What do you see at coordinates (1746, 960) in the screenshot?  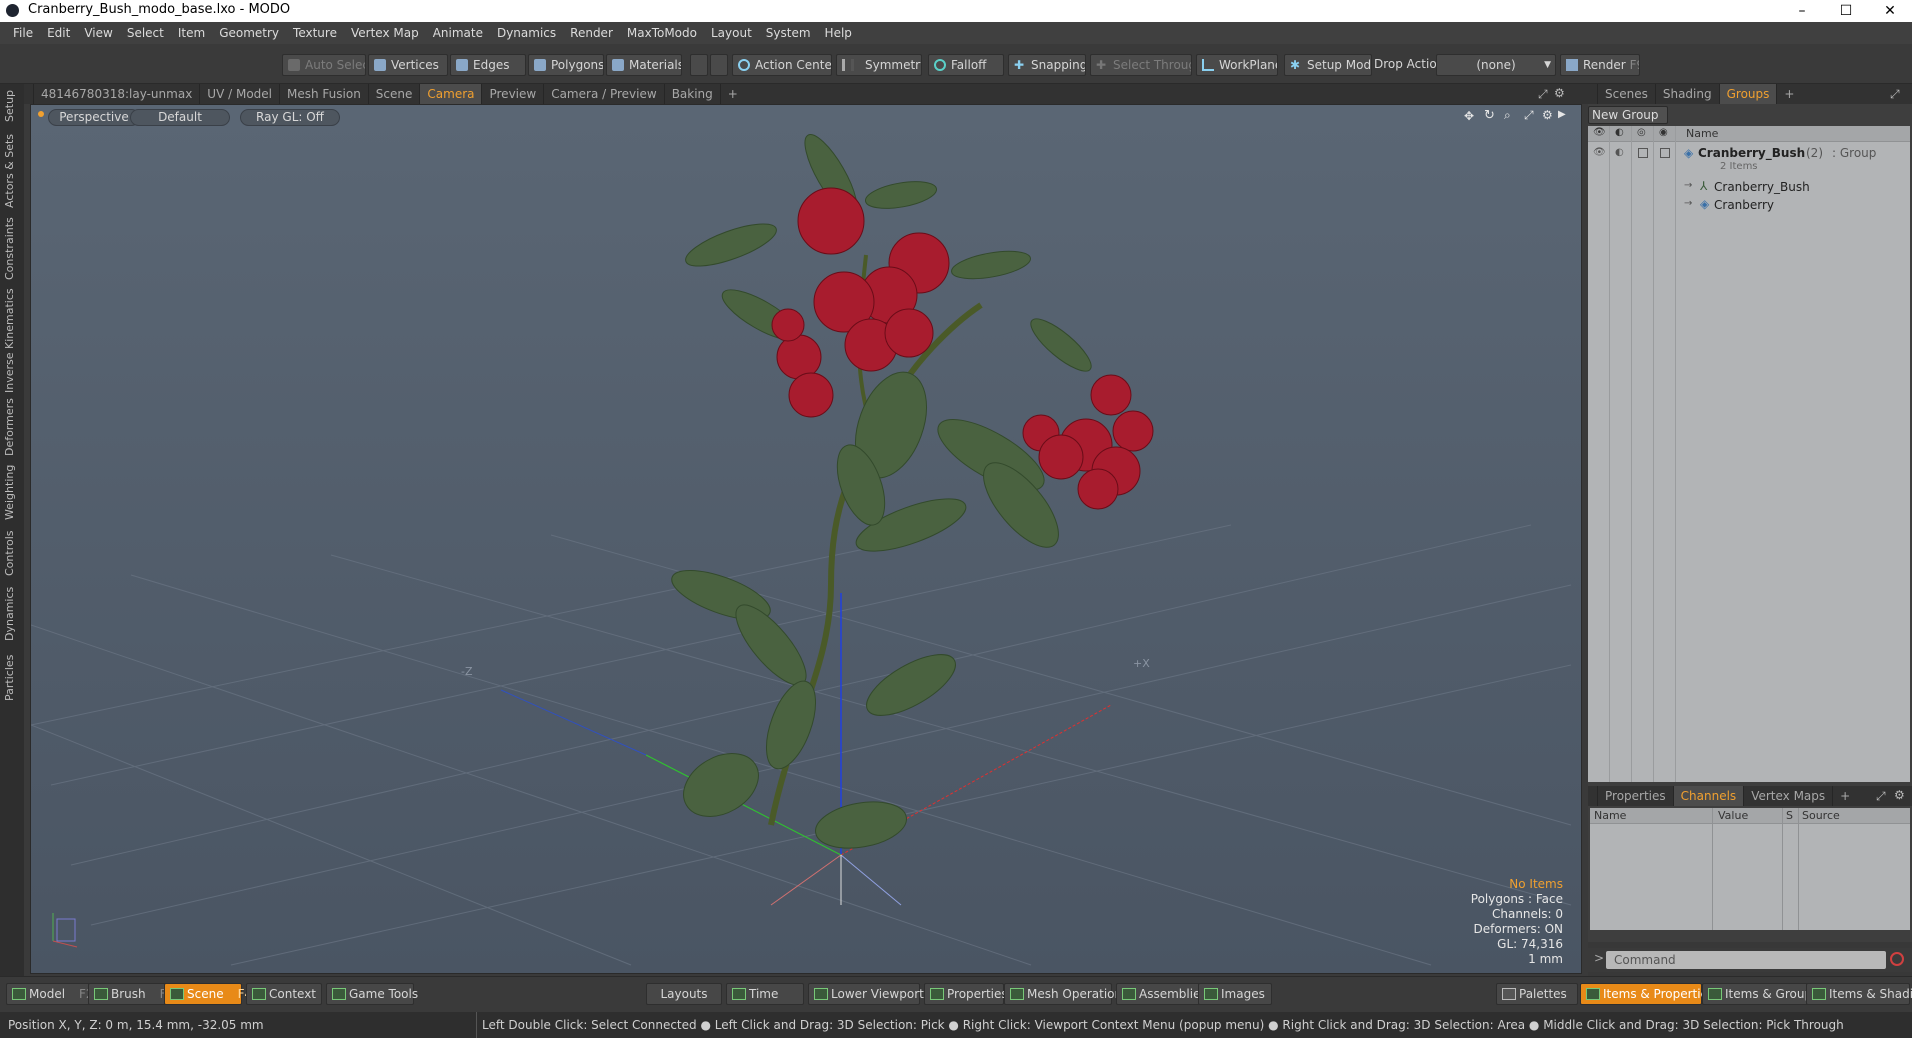 I see `command-input: Command` at bounding box center [1746, 960].